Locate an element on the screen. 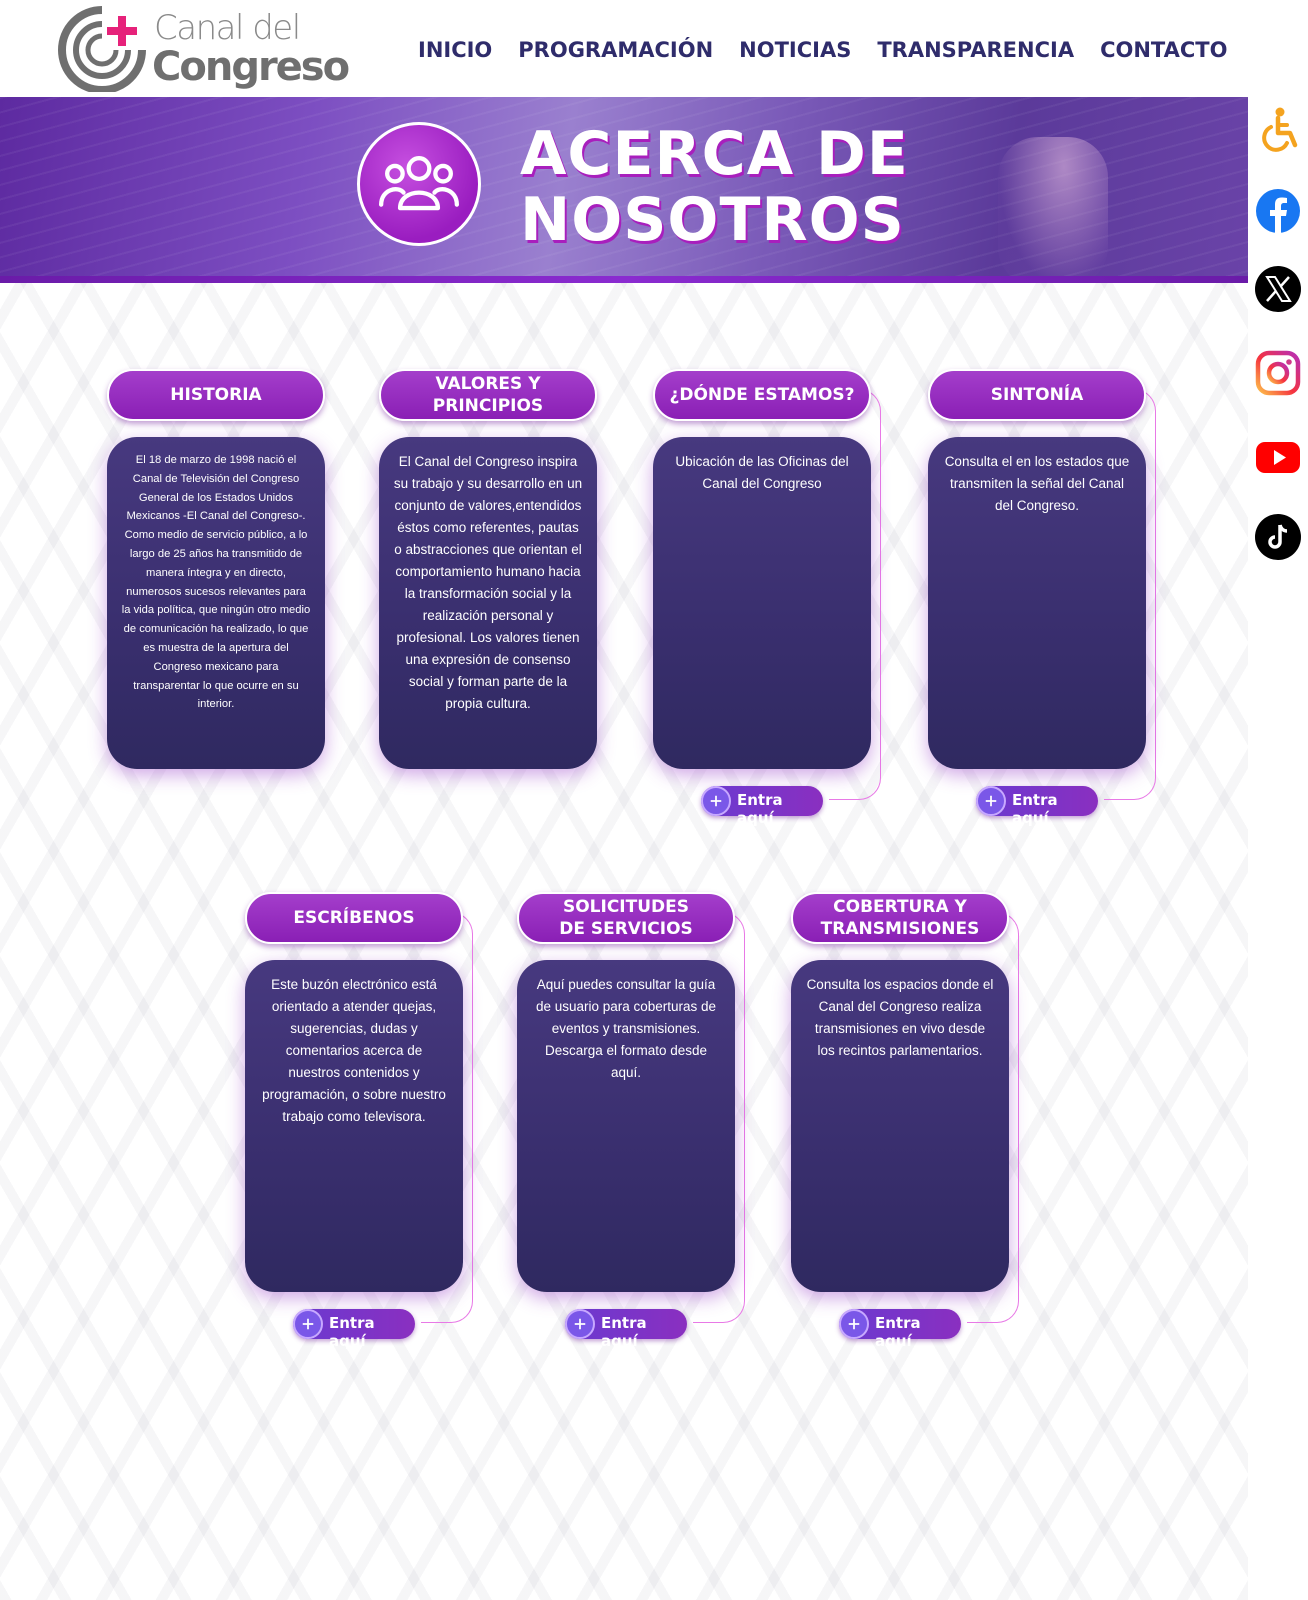 The height and width of the screenshot is (1600, 1308). nav-item-noticias: NOTICIAS is located at coordinates (795, 53).